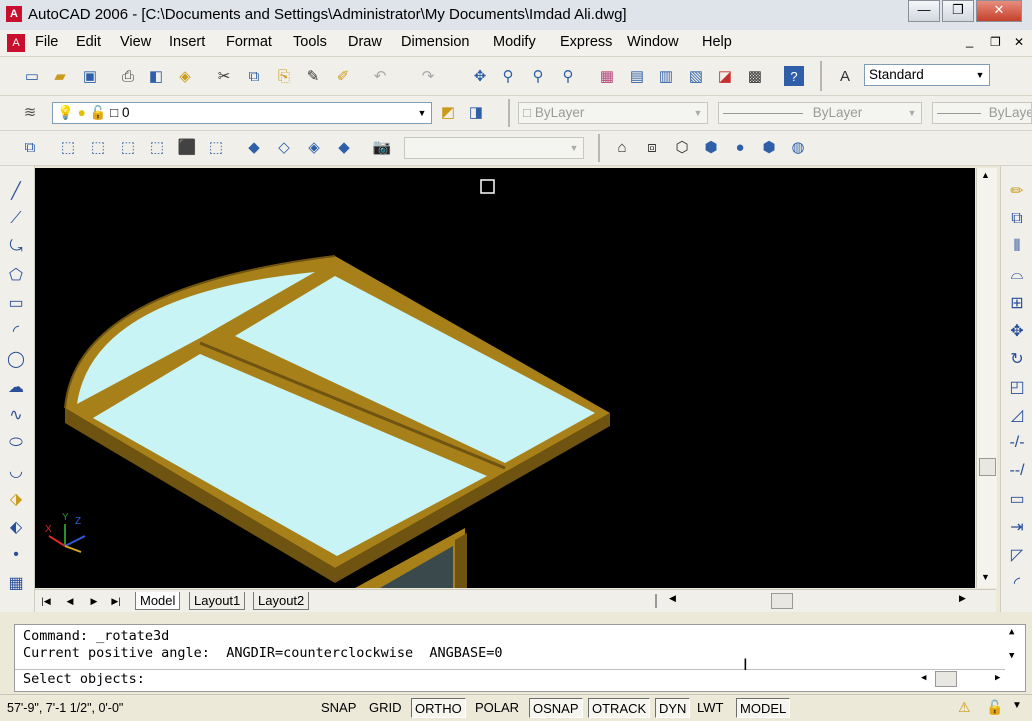 The height and width of the screenshot is (721, 1032). I want to click on first-tab-icon: |◀, so click(46, 601).